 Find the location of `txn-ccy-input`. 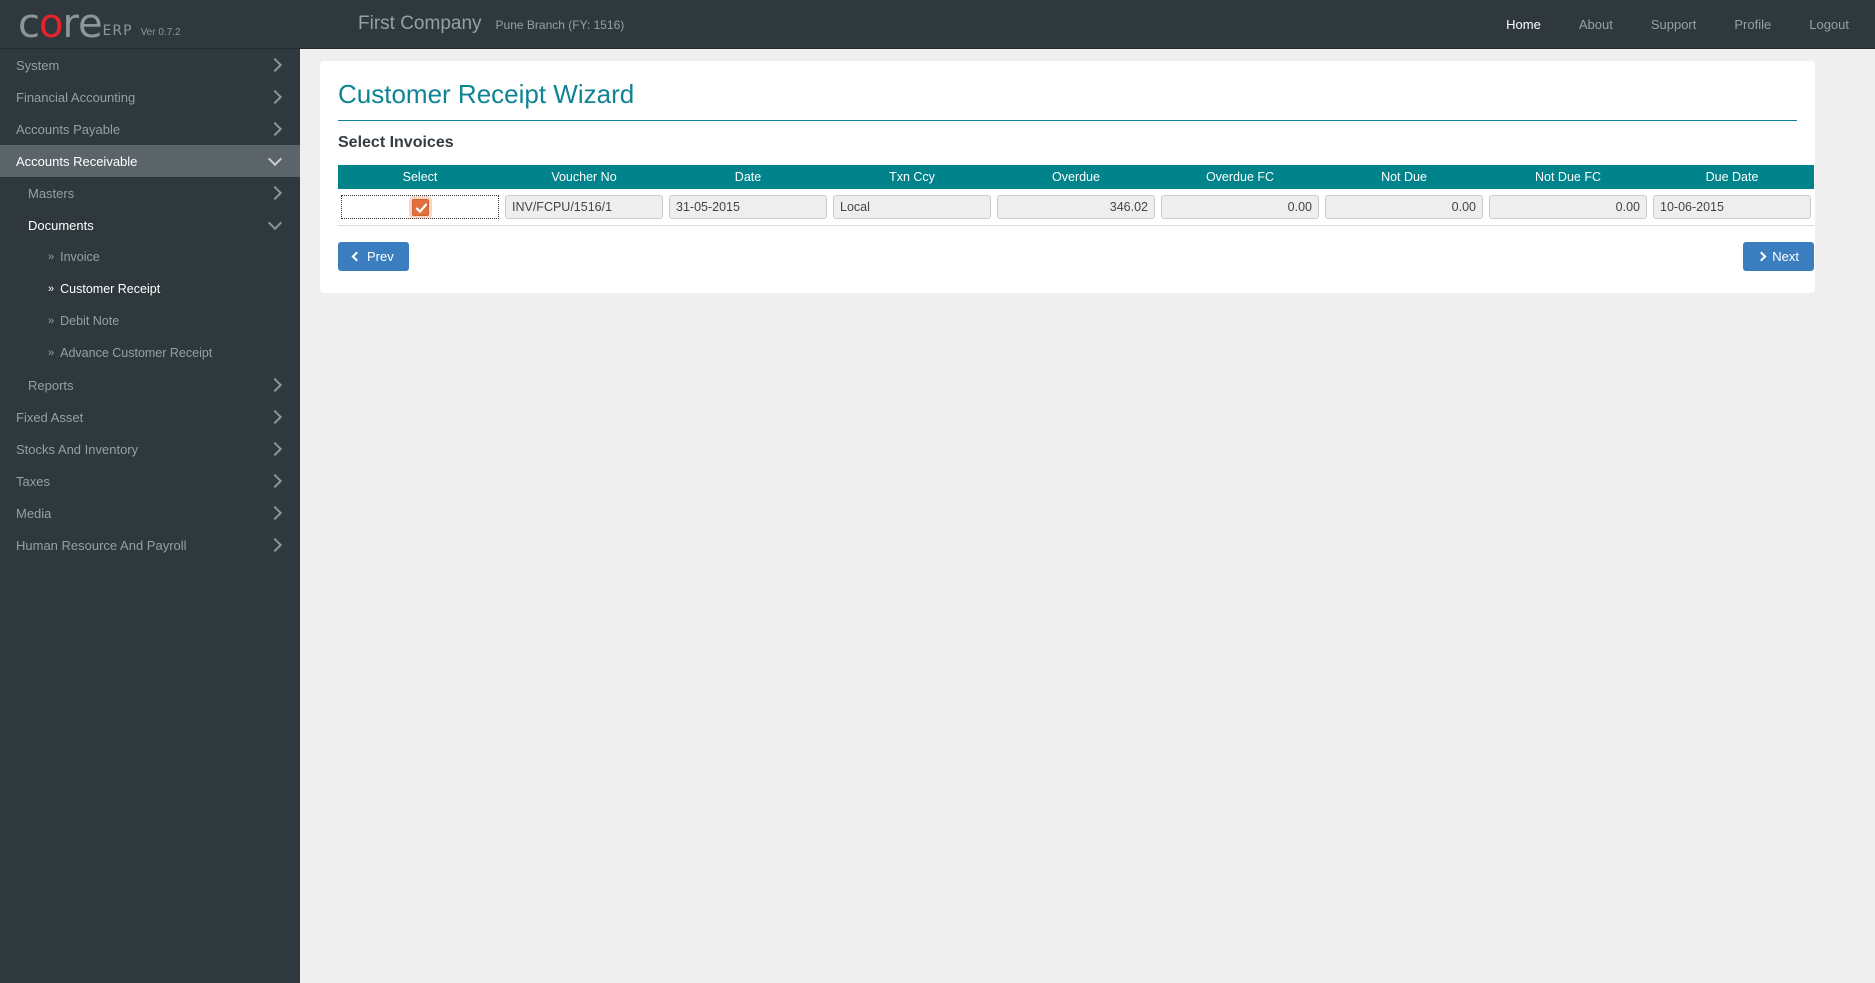

txn-ccy-input is located at coordinates (912, 207).